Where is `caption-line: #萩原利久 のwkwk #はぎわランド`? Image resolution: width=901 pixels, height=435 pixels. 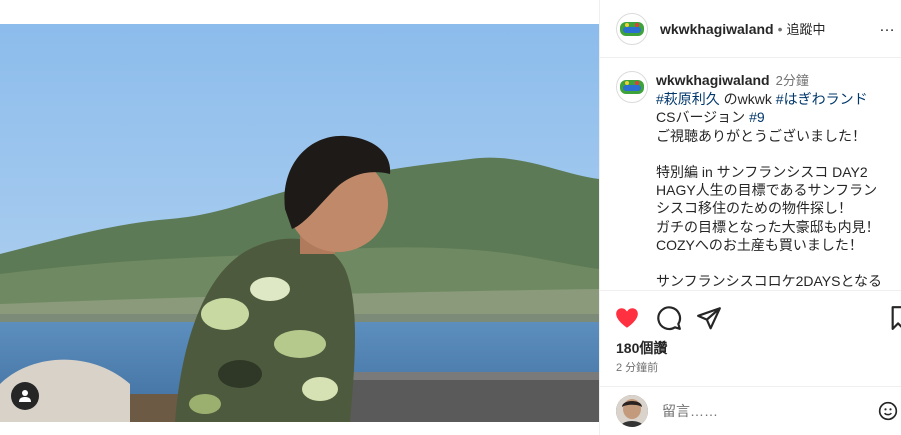
caption-line: #萩原利久 のwkwk #はぎわランド is located at coordinates (776, 99).